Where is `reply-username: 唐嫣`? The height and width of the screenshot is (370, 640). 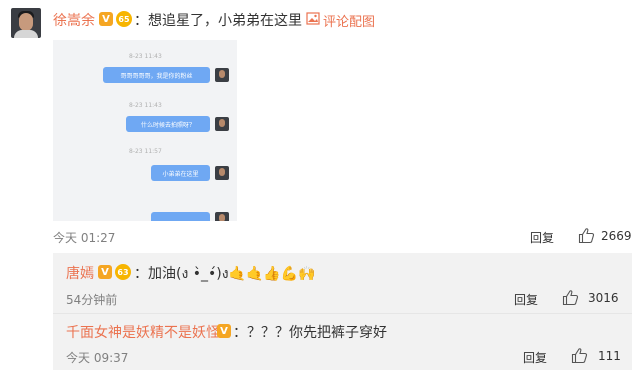 reply-username: 唐嫣 is located at coordinates (80, 273).